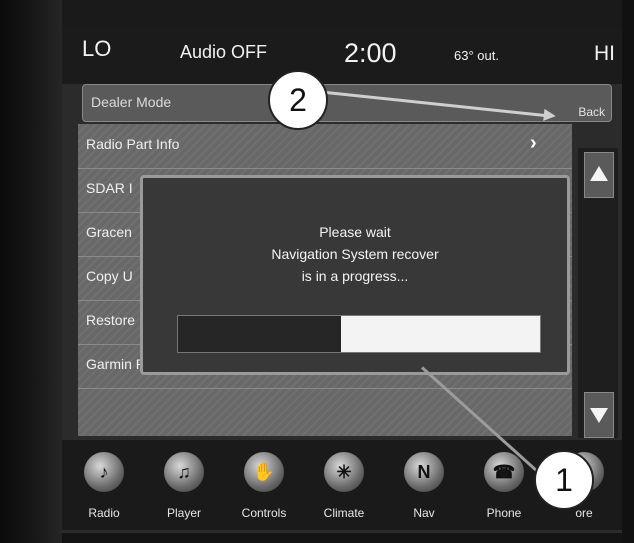 The height and width of the screenshot is (543, 634). What do you see at coordinates (183, 513) in the screenshot?
I see `nav-label: Player` at bounding box center [183, 513].